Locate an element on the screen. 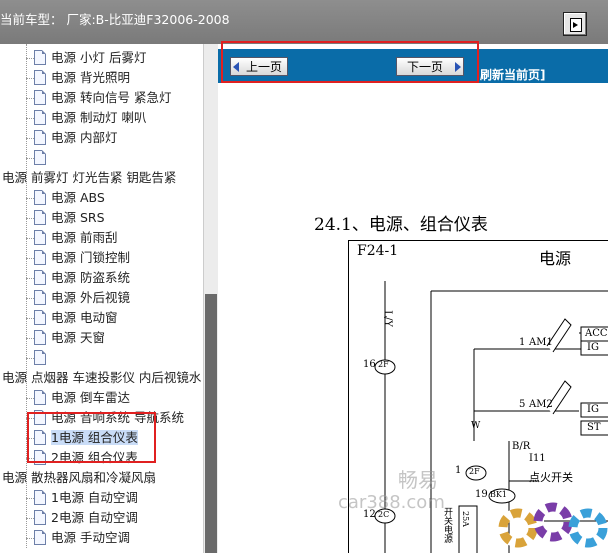 The width and height of the screenshot is (608, 553). tree-item: 电源 天窗 is located at coordinates (69, 338).